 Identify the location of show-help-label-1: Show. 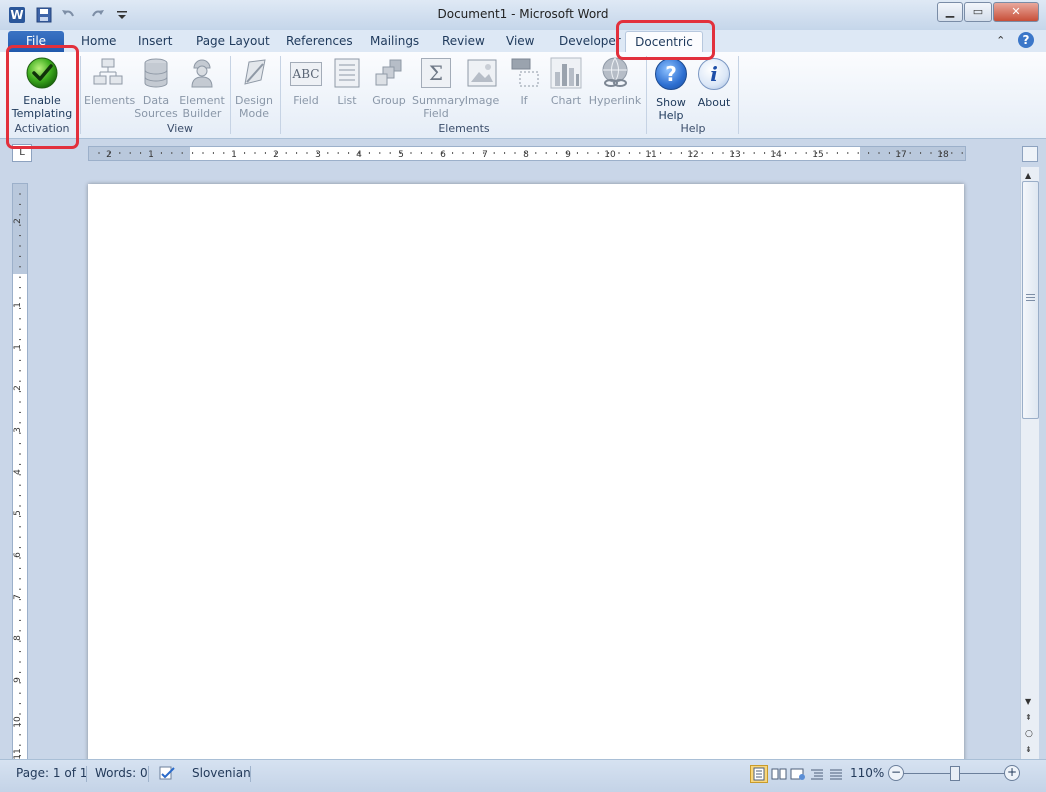
(671, 102).